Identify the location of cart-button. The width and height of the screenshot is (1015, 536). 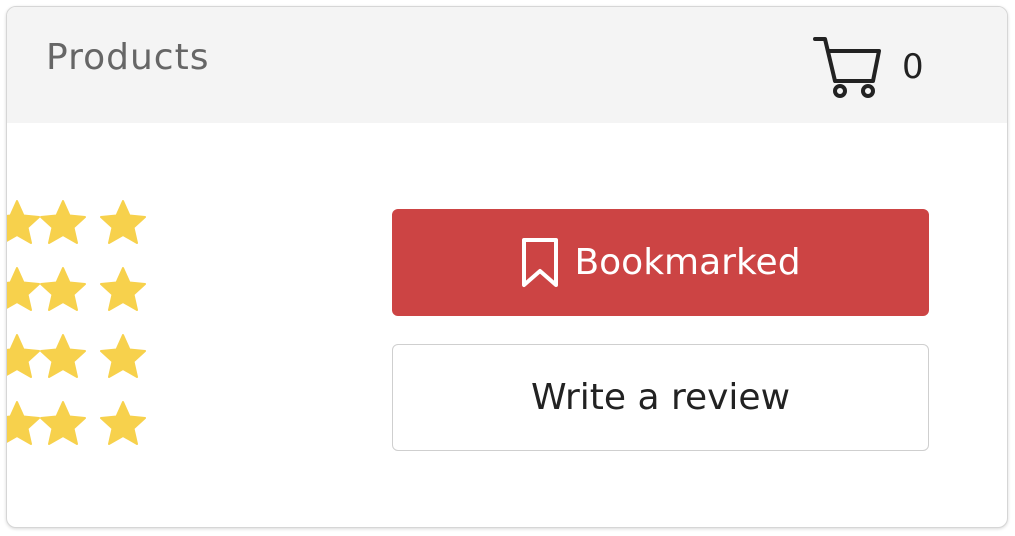
(848, 67).